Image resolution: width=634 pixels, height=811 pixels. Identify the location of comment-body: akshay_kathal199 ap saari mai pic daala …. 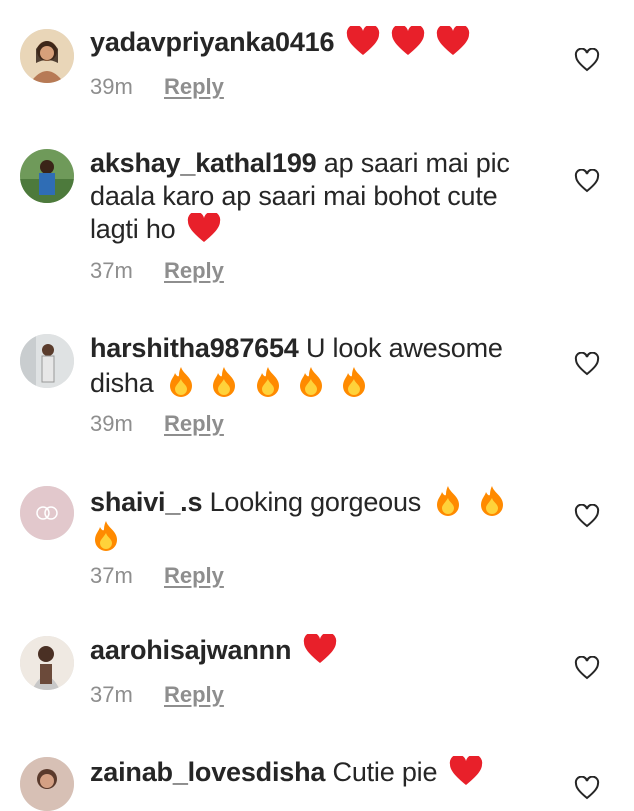
(310, 196).